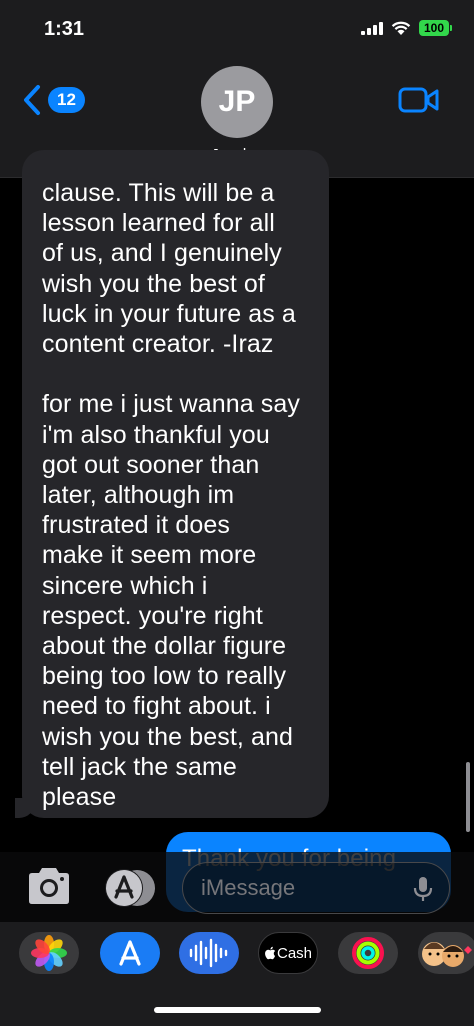 The height and width of the screenshot is (1026, 474). Describe the element at coordinates (270, 953) in the screenshot. I see `apple-logo-icon` at that location.